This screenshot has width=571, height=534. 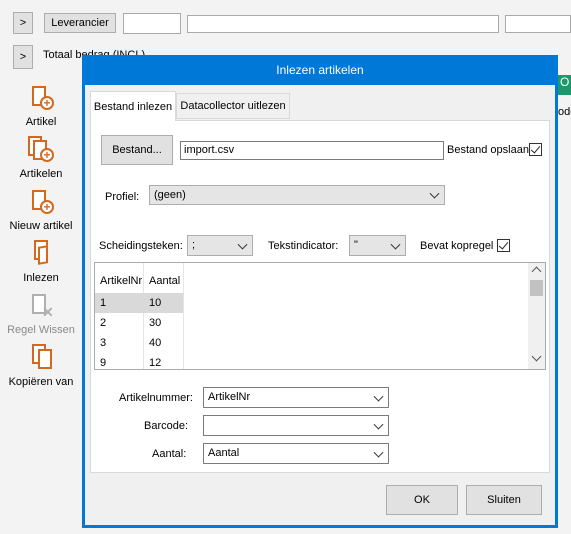 I want to click on tab-datacollector-uitlezen: Datacollector uitlezen, so click(x=233, y=106).